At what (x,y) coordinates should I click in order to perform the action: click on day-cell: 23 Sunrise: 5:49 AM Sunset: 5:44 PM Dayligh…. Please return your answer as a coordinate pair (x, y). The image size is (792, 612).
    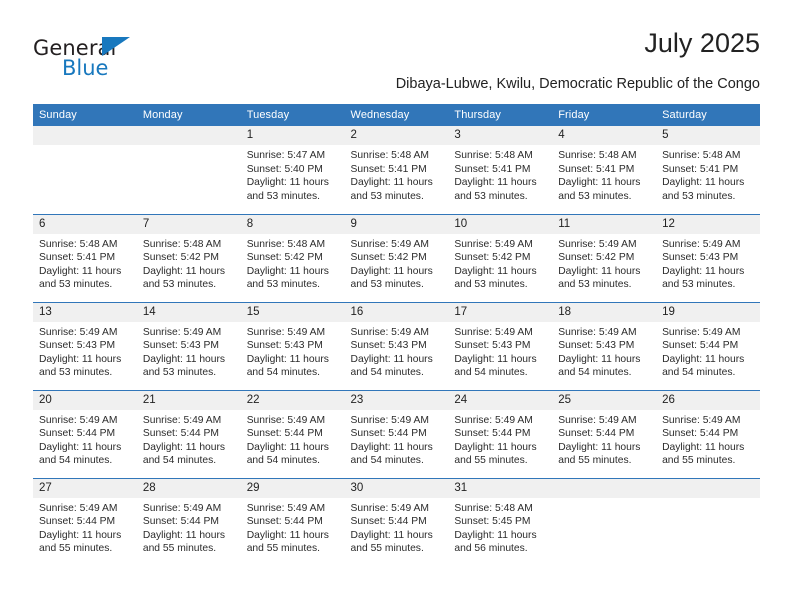
    Looking at the image, I should click on (396, 433).